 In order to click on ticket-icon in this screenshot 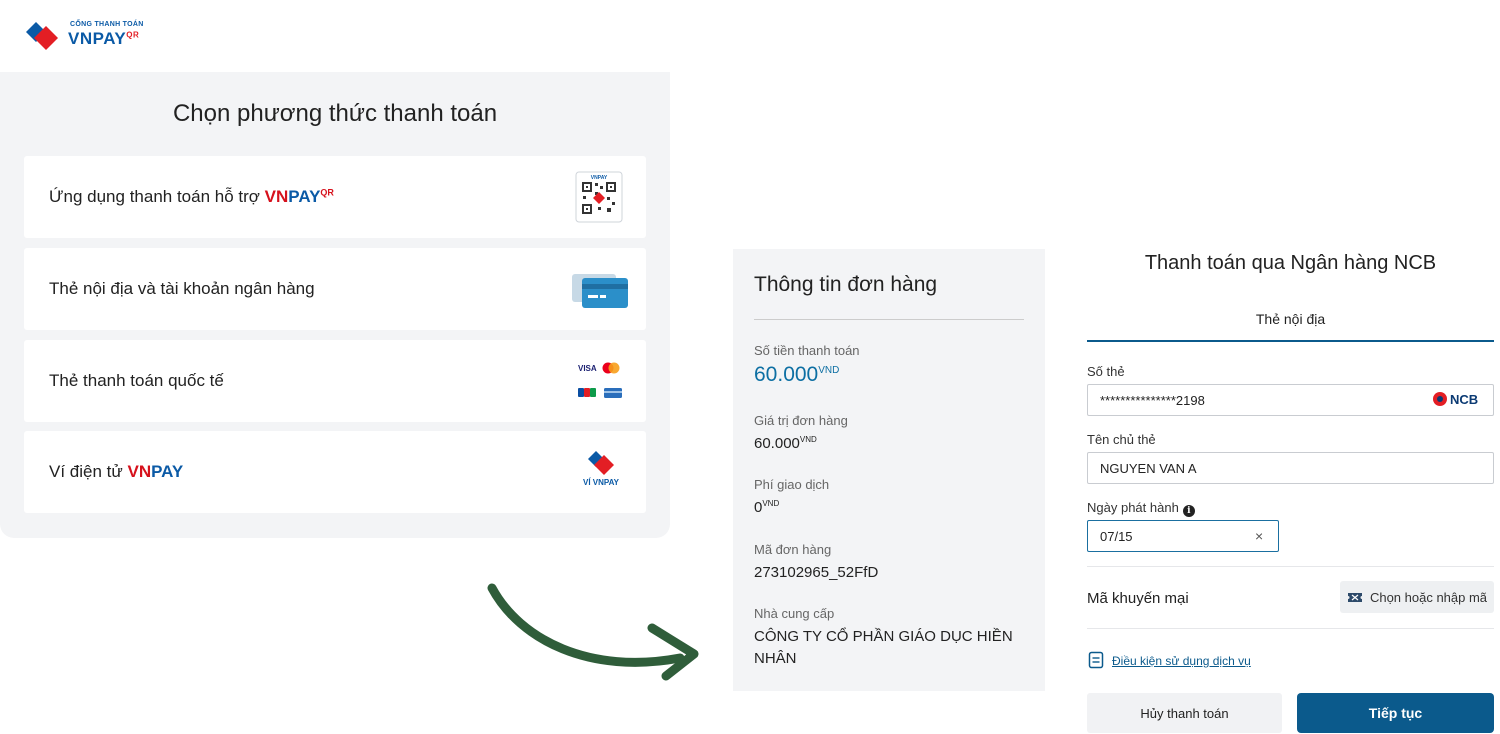, I will do `click(1354, 597)`.